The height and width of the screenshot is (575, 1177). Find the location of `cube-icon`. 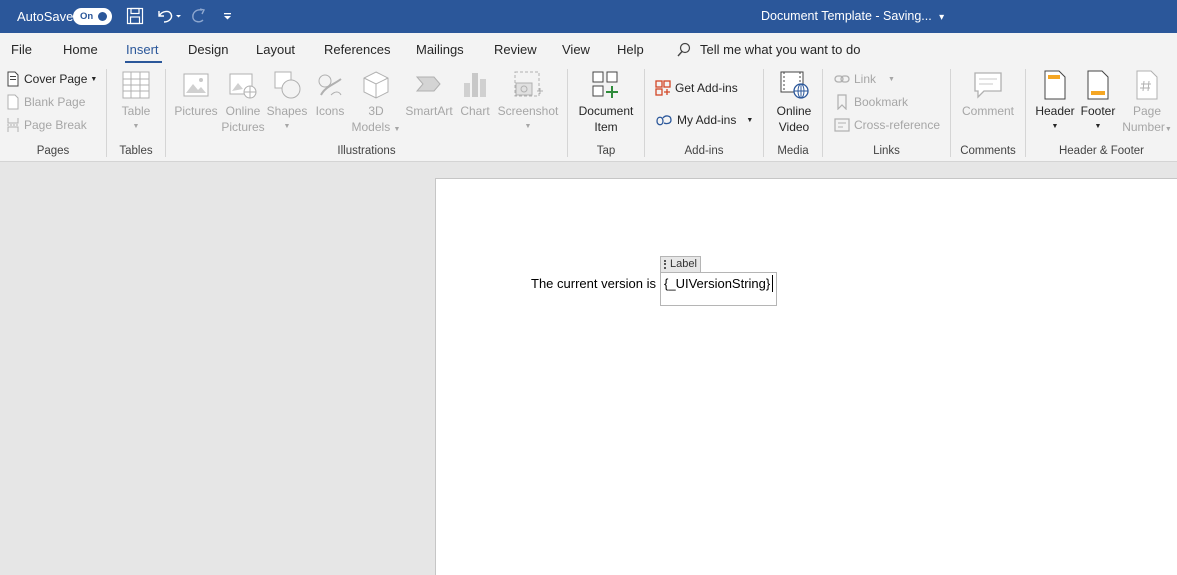

cube-icon is located at coordinates (376, 85).